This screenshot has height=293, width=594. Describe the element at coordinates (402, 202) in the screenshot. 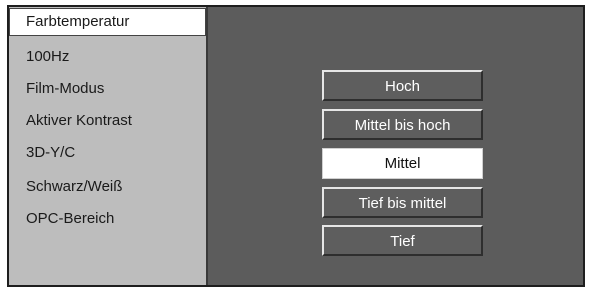

I see `option-tief-bis-mittel: Tief bis mittel` at that location.